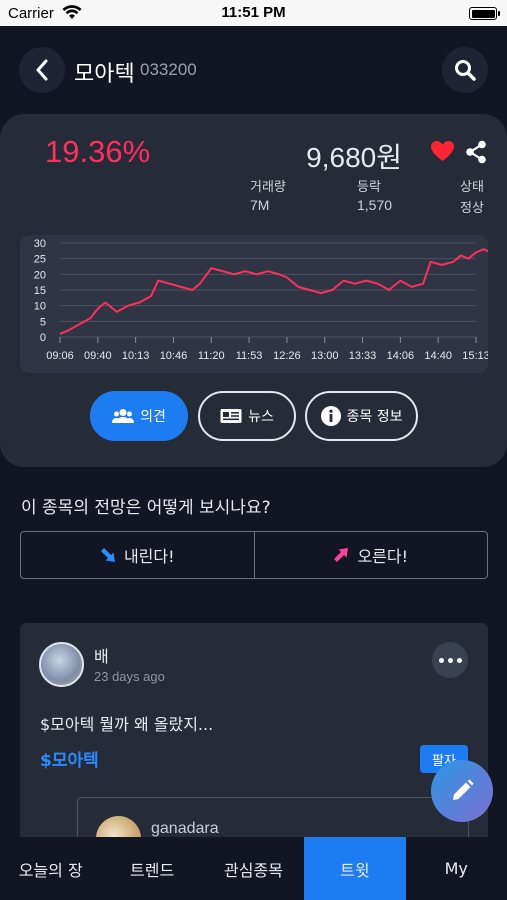 Image resolution: width=507 pixels, height=900 pixels. I want to click on y-tick-label: 5, so click(43, 322).